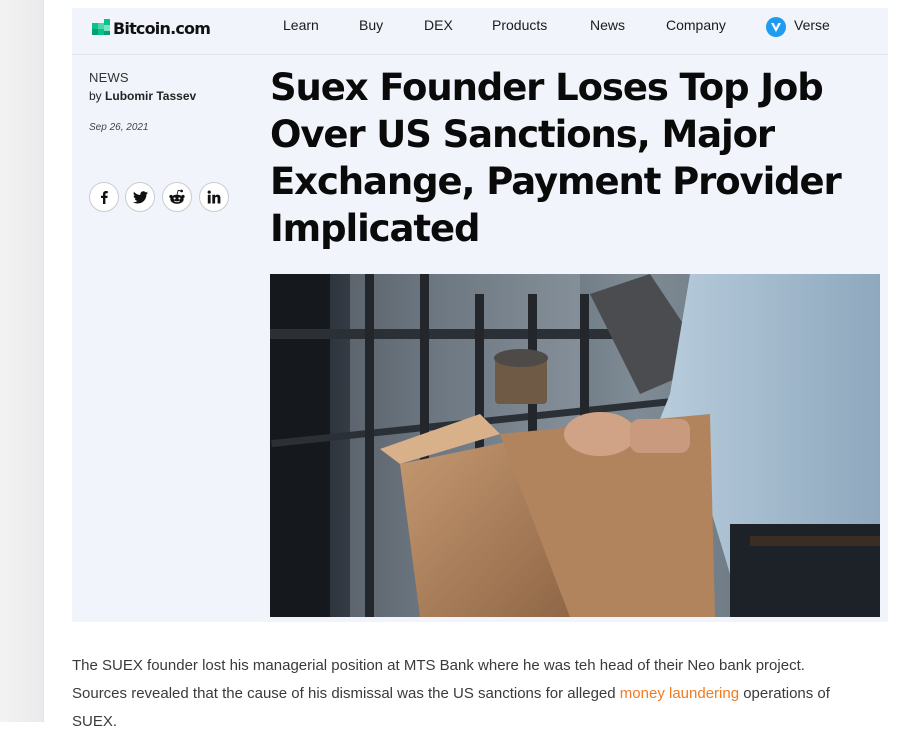 Image resolution: width=907 pixels, height=736 pixels. What do you see at coordinates (150, 96) in the screenshot?
I see `author-name: Lubomir Tassev` at bounding box center [150, 96].